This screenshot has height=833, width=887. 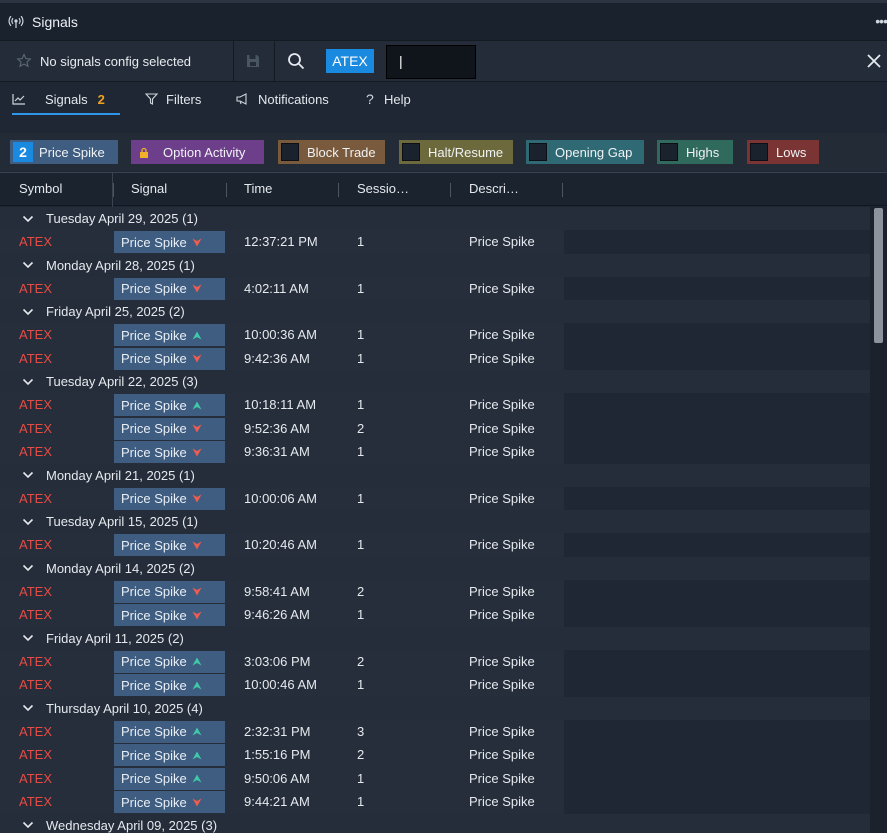 What do you see at coordinates (24, 62) in the screenshot?
I see `star-icon` at bounding box center [24, 62].